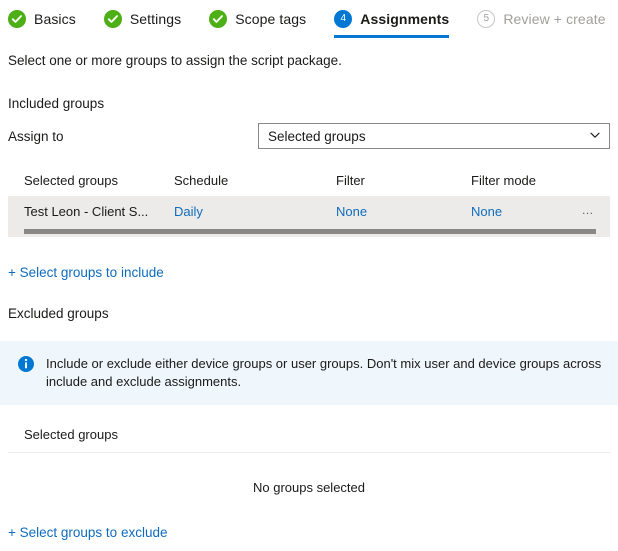 The image size is (618, 551). What do you see at coordinates (56, 103) in the screenshot?
I see `included-groups-heading: Included groups` at bounding box center [56, 103].